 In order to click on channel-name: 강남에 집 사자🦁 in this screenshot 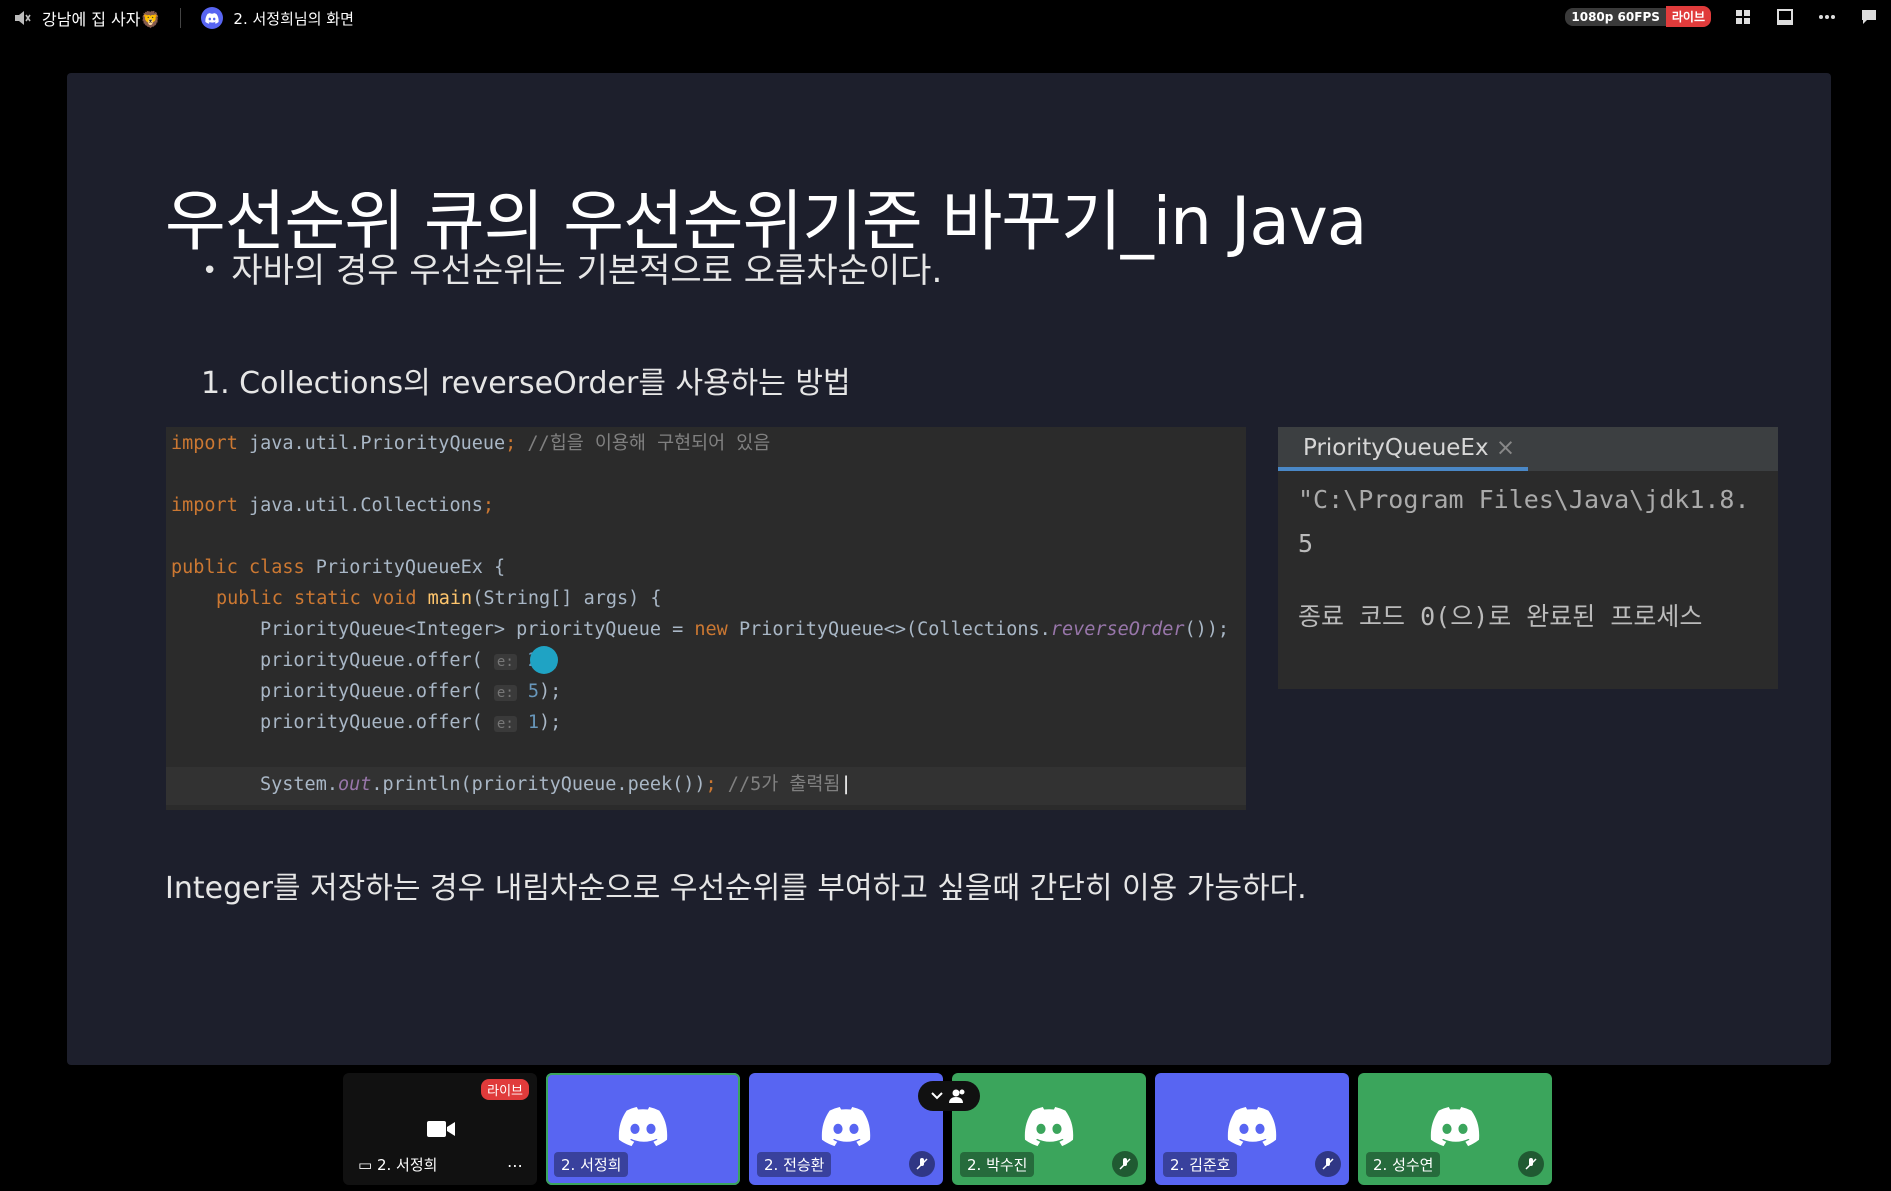, I will do `click(101, 18)`.